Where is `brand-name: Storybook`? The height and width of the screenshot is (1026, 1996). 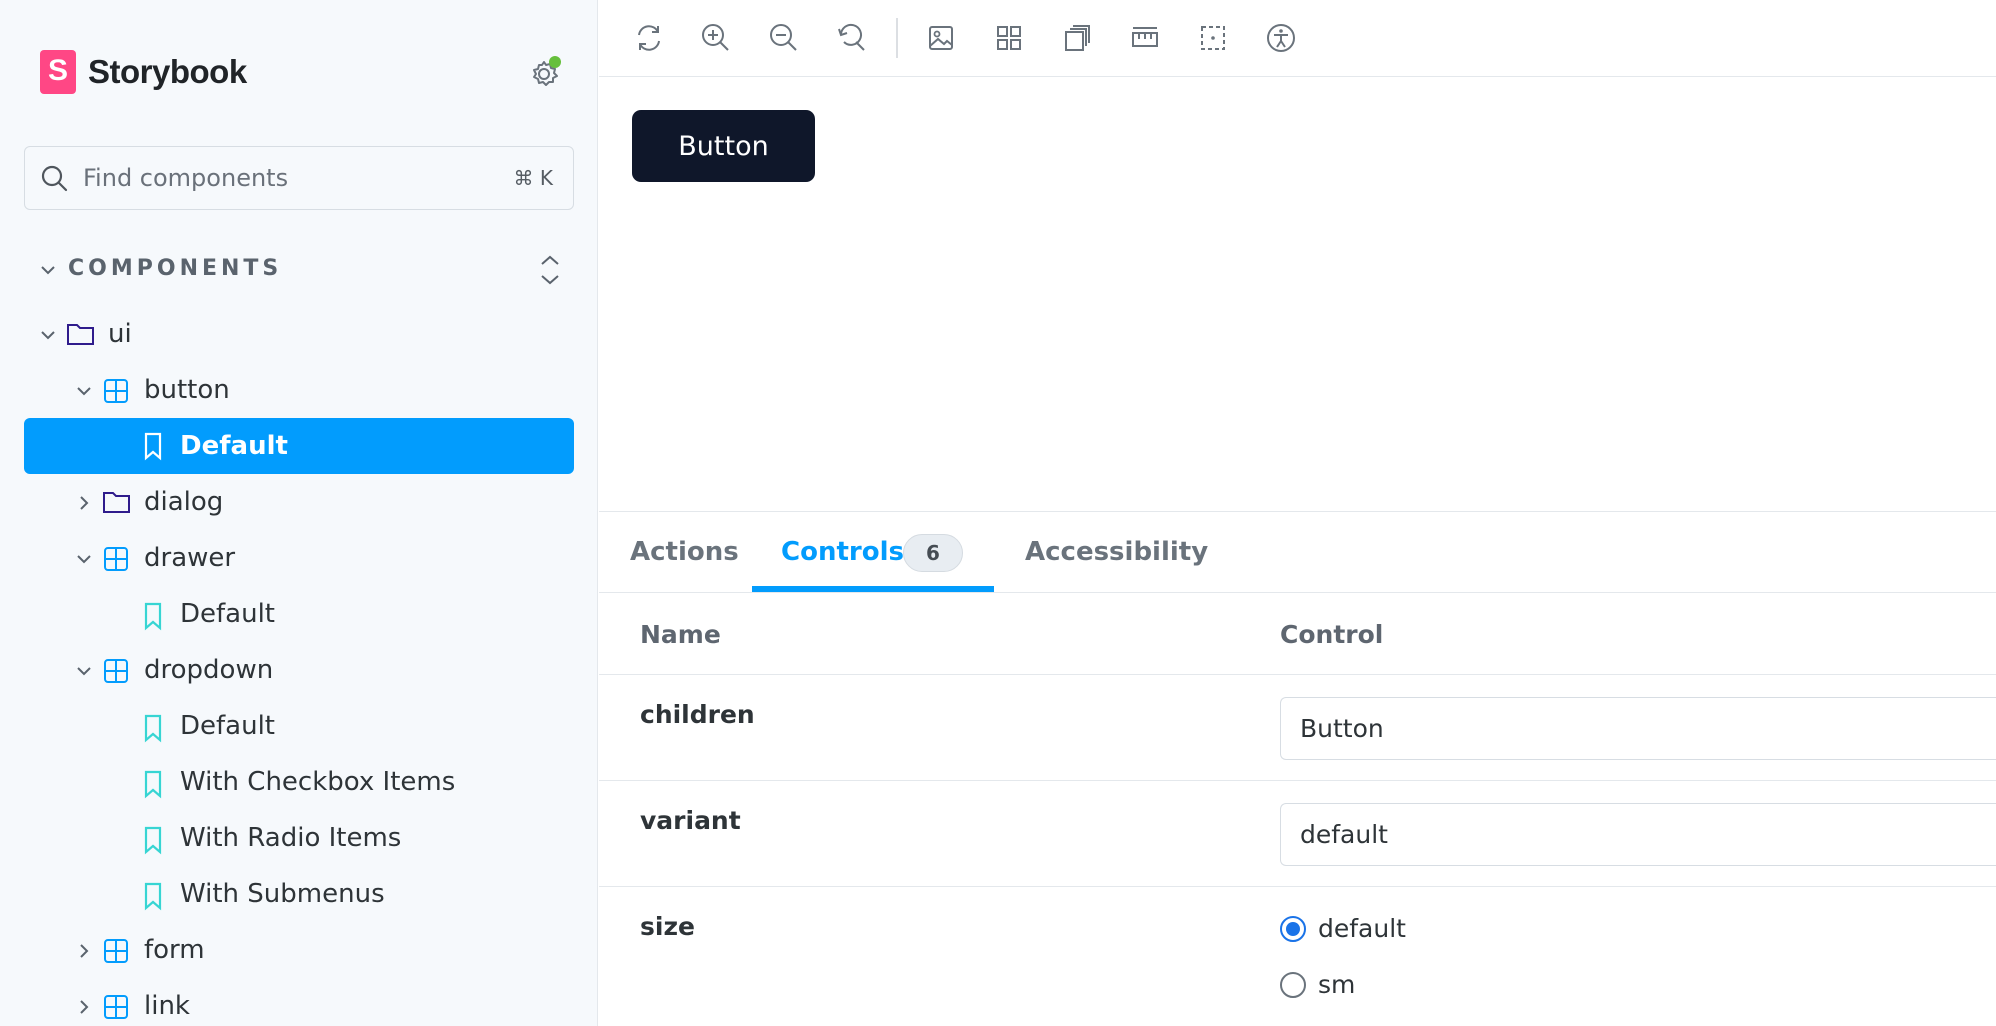 brand-name: Storybook is located at coordinates (167, 71).